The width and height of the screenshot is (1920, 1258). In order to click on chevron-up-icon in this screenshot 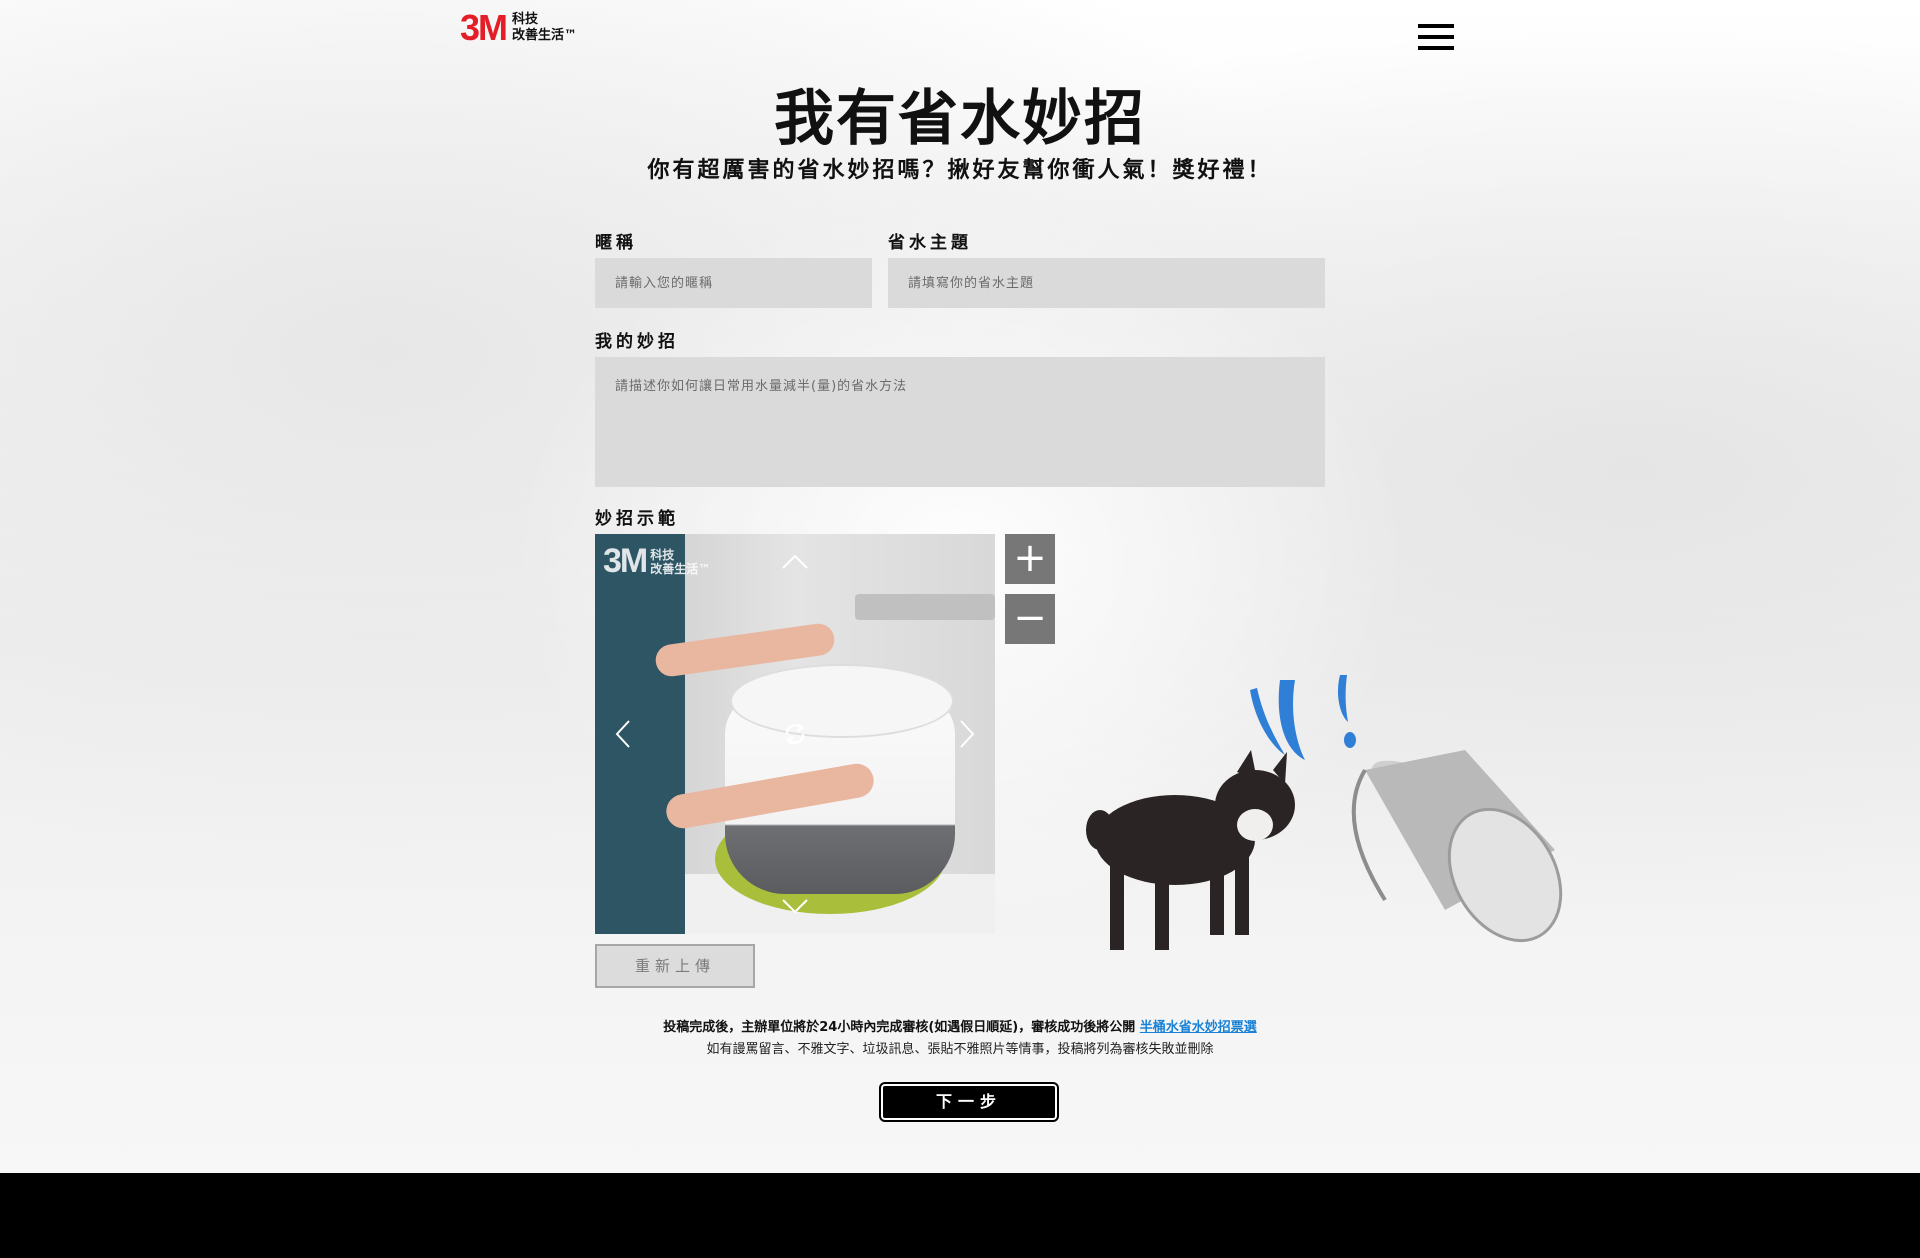, I will do `click(795, 562)`.